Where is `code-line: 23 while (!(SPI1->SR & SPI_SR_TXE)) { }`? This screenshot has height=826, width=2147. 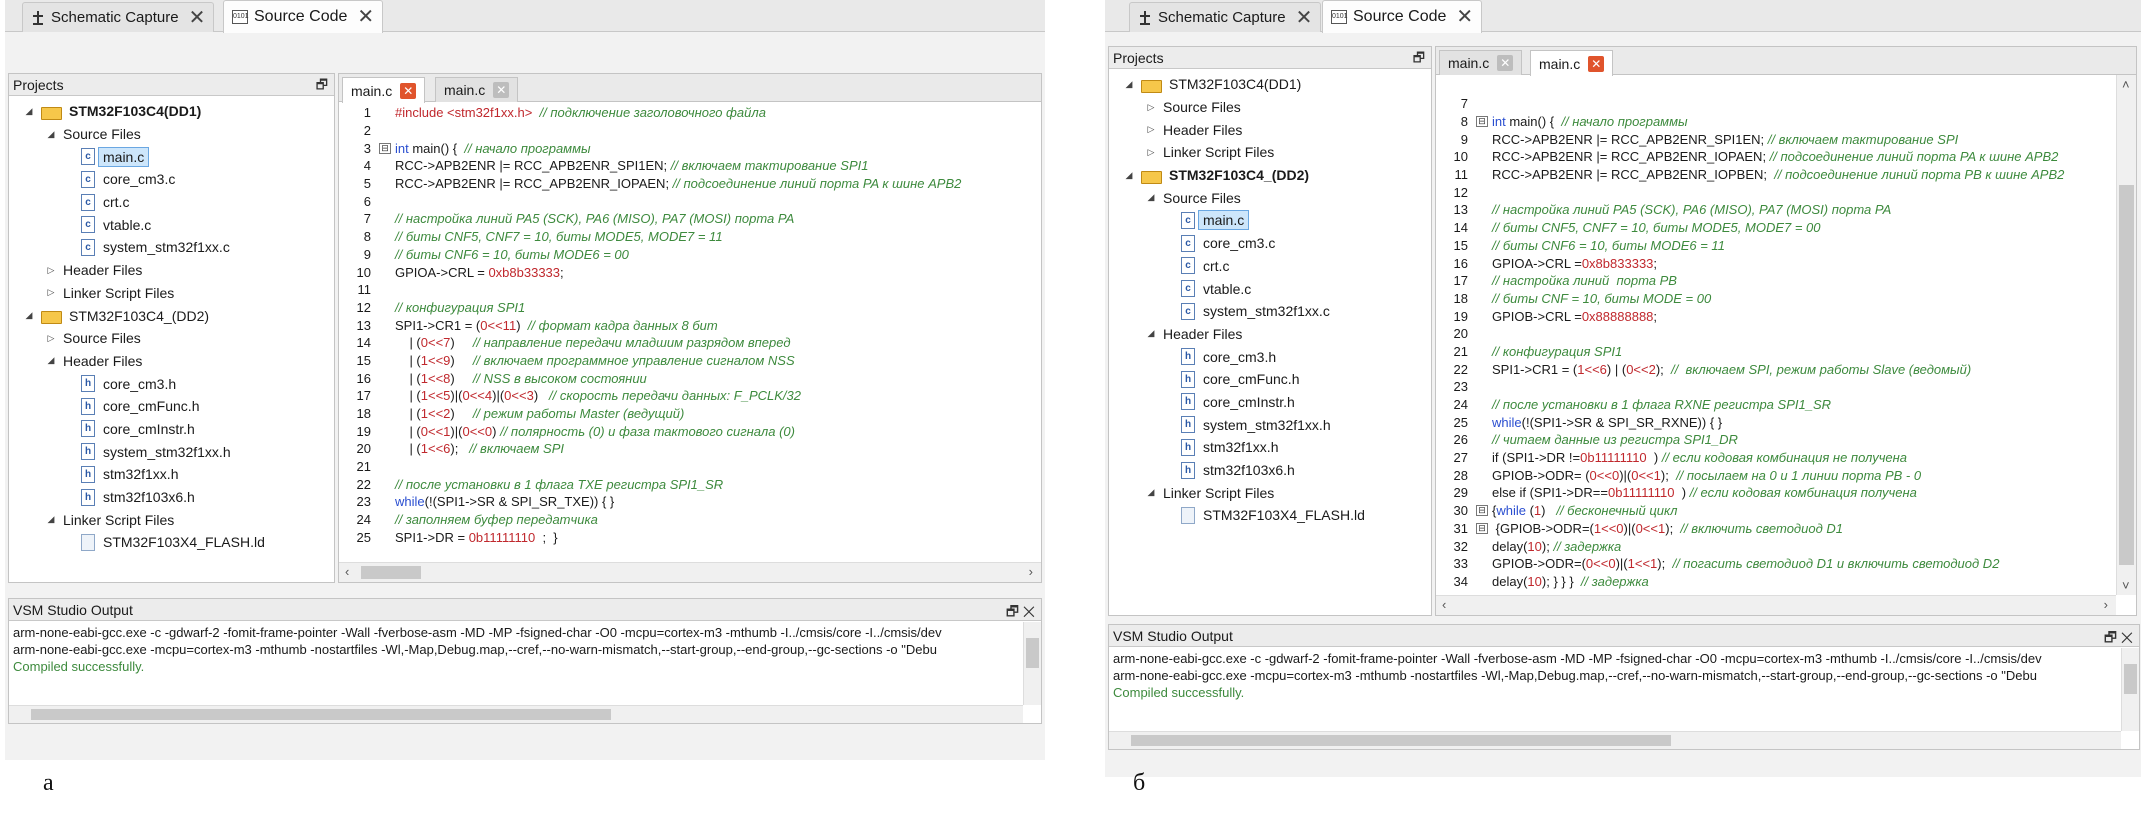
code-line: 23 while (!(SPI1->SR & SPI_SR_TXE)) { } is located at coordinates (682, 502).